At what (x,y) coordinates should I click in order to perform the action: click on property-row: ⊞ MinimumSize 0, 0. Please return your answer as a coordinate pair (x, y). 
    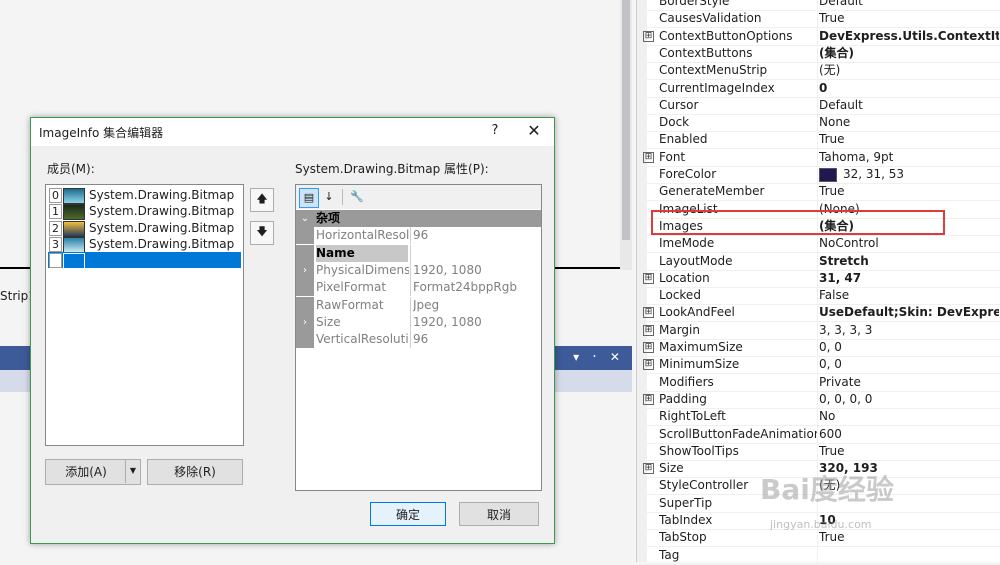
    Looking at the image, I should click on (818, 365).